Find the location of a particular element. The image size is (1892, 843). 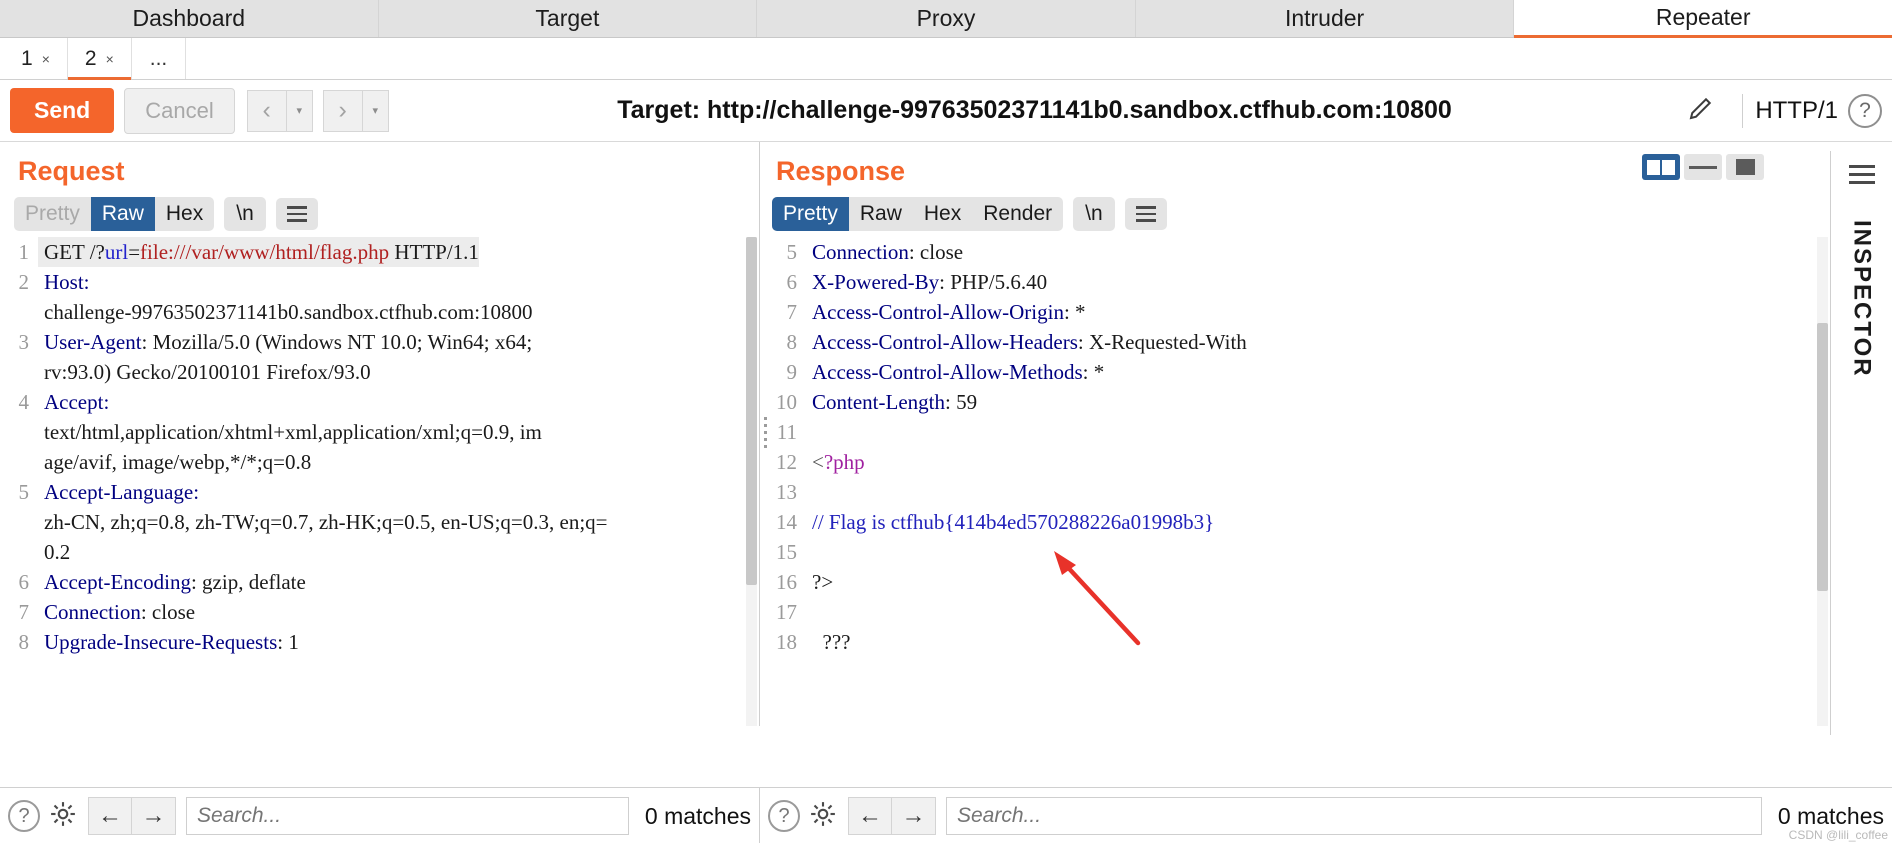

view-mode-stacked-icon is located at coordinates (1703, 167).